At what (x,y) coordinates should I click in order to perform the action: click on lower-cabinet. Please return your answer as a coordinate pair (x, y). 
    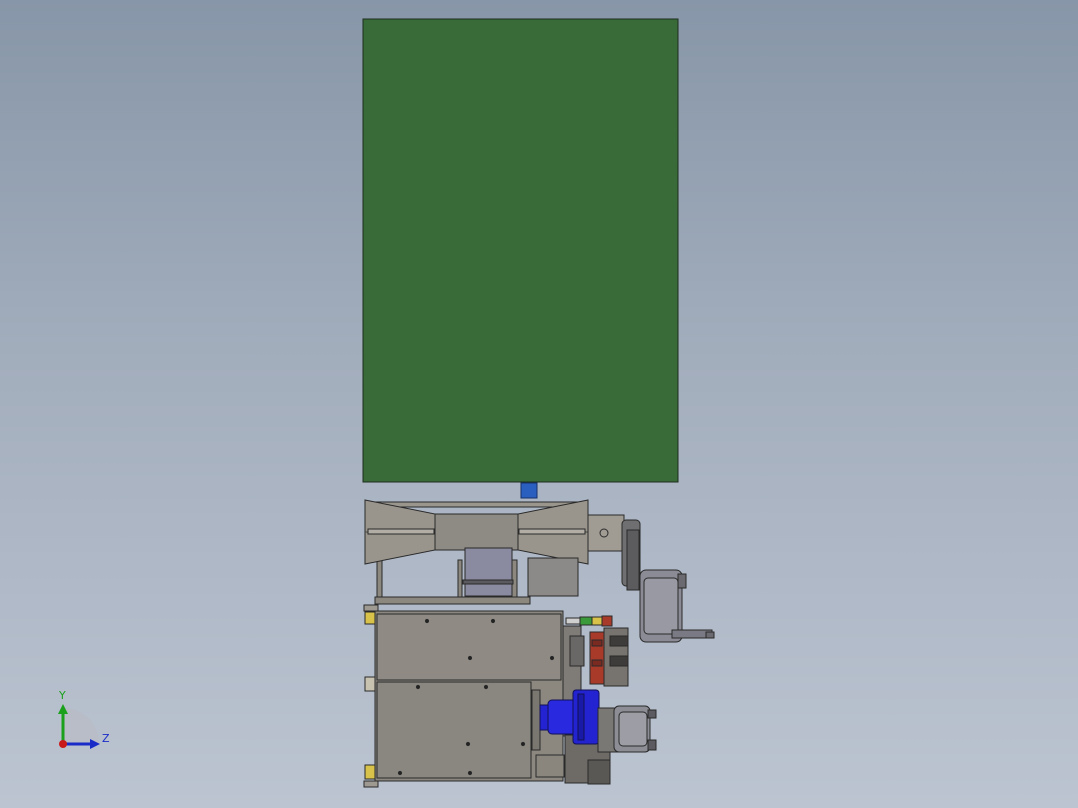
    Looking at the image, I should click on (464, 696).